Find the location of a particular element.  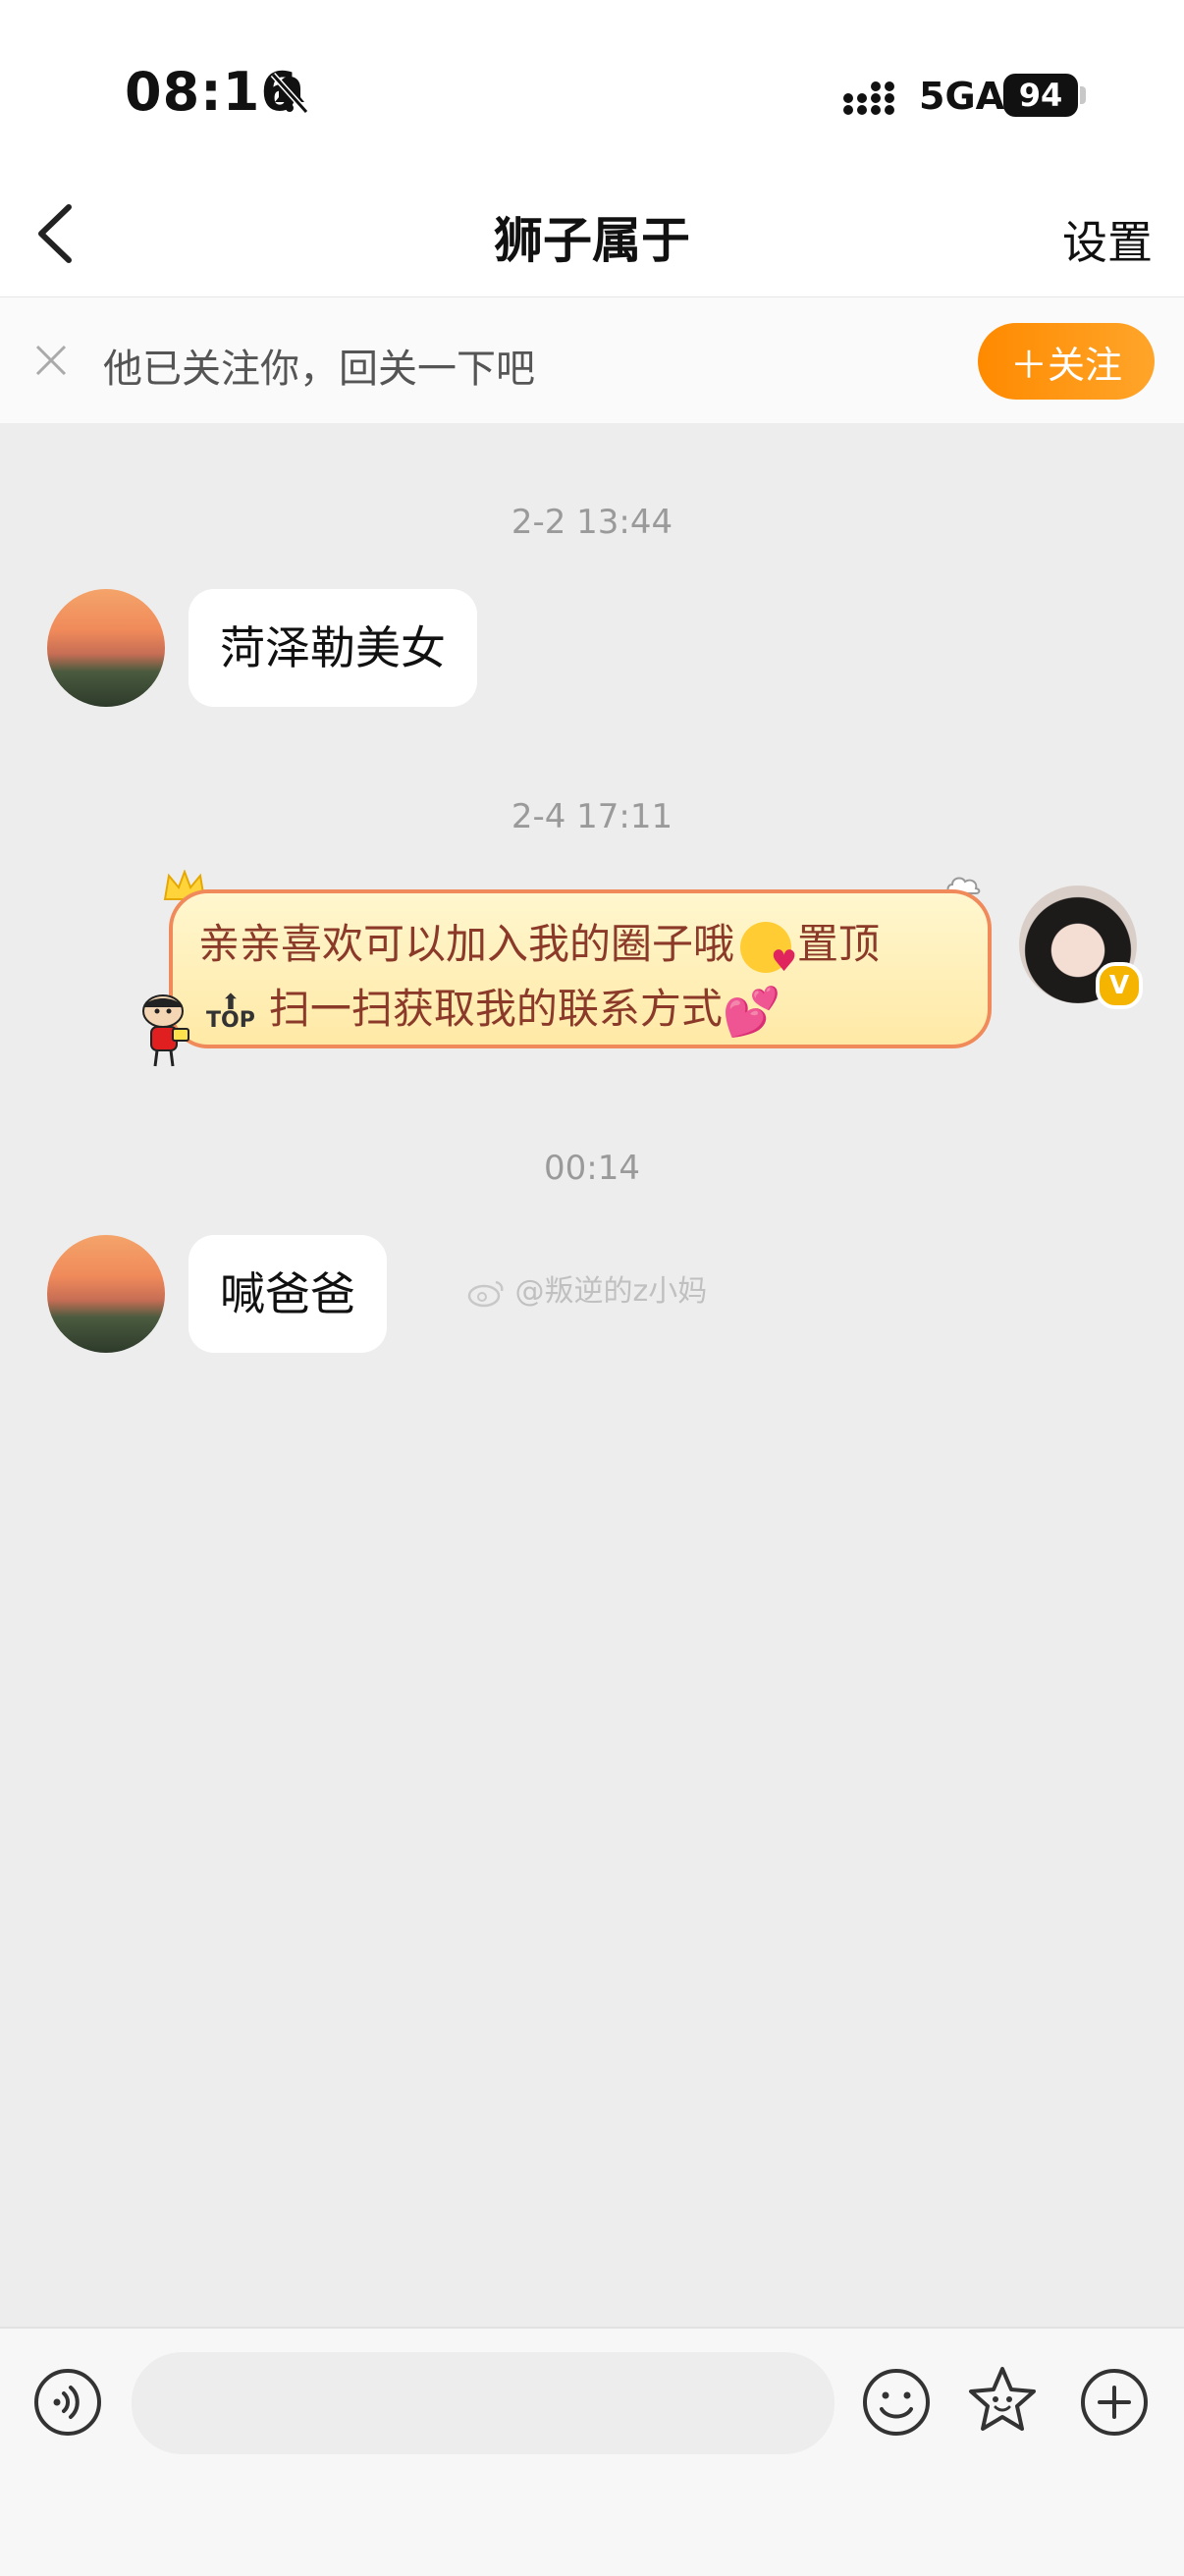

message-timestamp: 2-4 17:11 is located at coordinates (592, 816).